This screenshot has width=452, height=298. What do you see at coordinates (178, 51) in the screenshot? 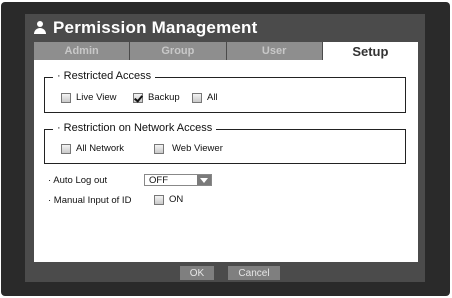
I see `tab-group: Group` at bounding box center [178, 51].